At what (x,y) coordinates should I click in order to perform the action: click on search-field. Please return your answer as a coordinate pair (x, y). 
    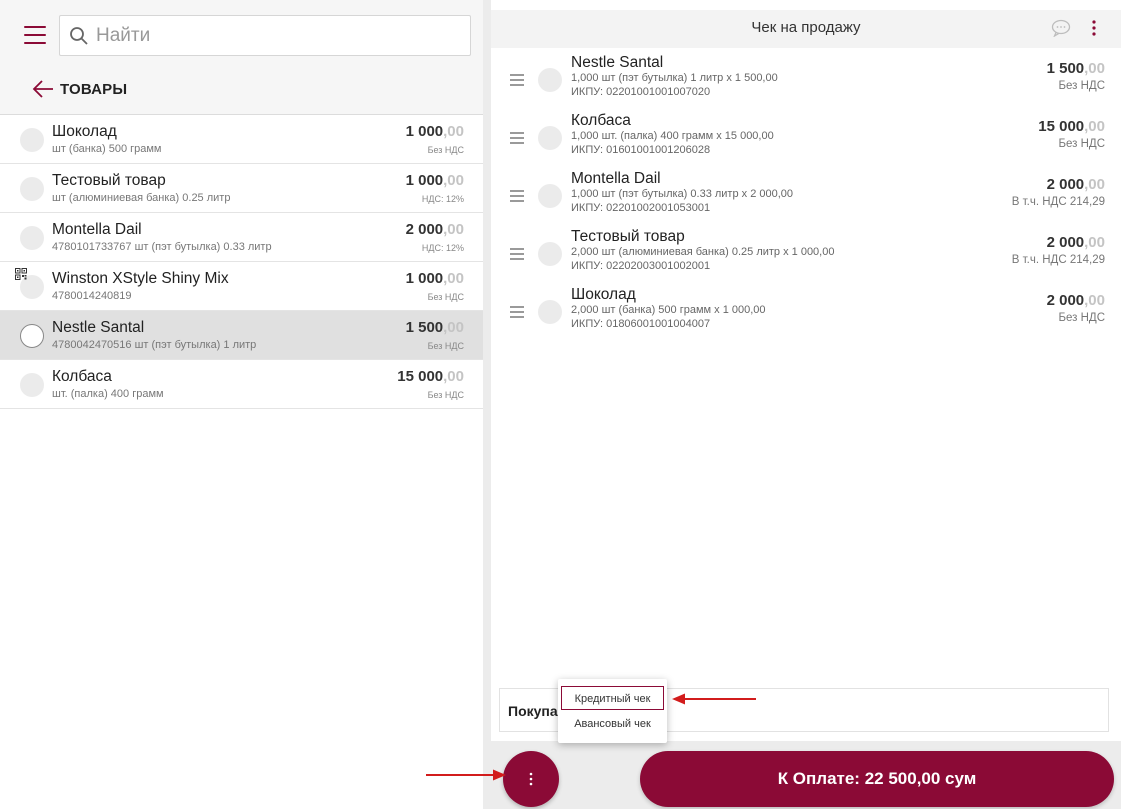
    Looking at the image, I should click on (265, 35).